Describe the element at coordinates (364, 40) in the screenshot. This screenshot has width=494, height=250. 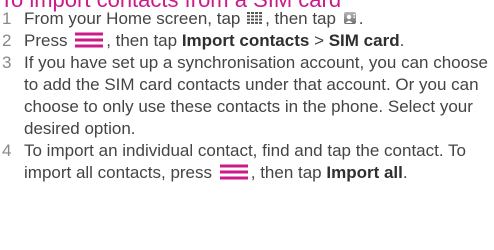
I see `sim-card-label: SIM card` at that location.